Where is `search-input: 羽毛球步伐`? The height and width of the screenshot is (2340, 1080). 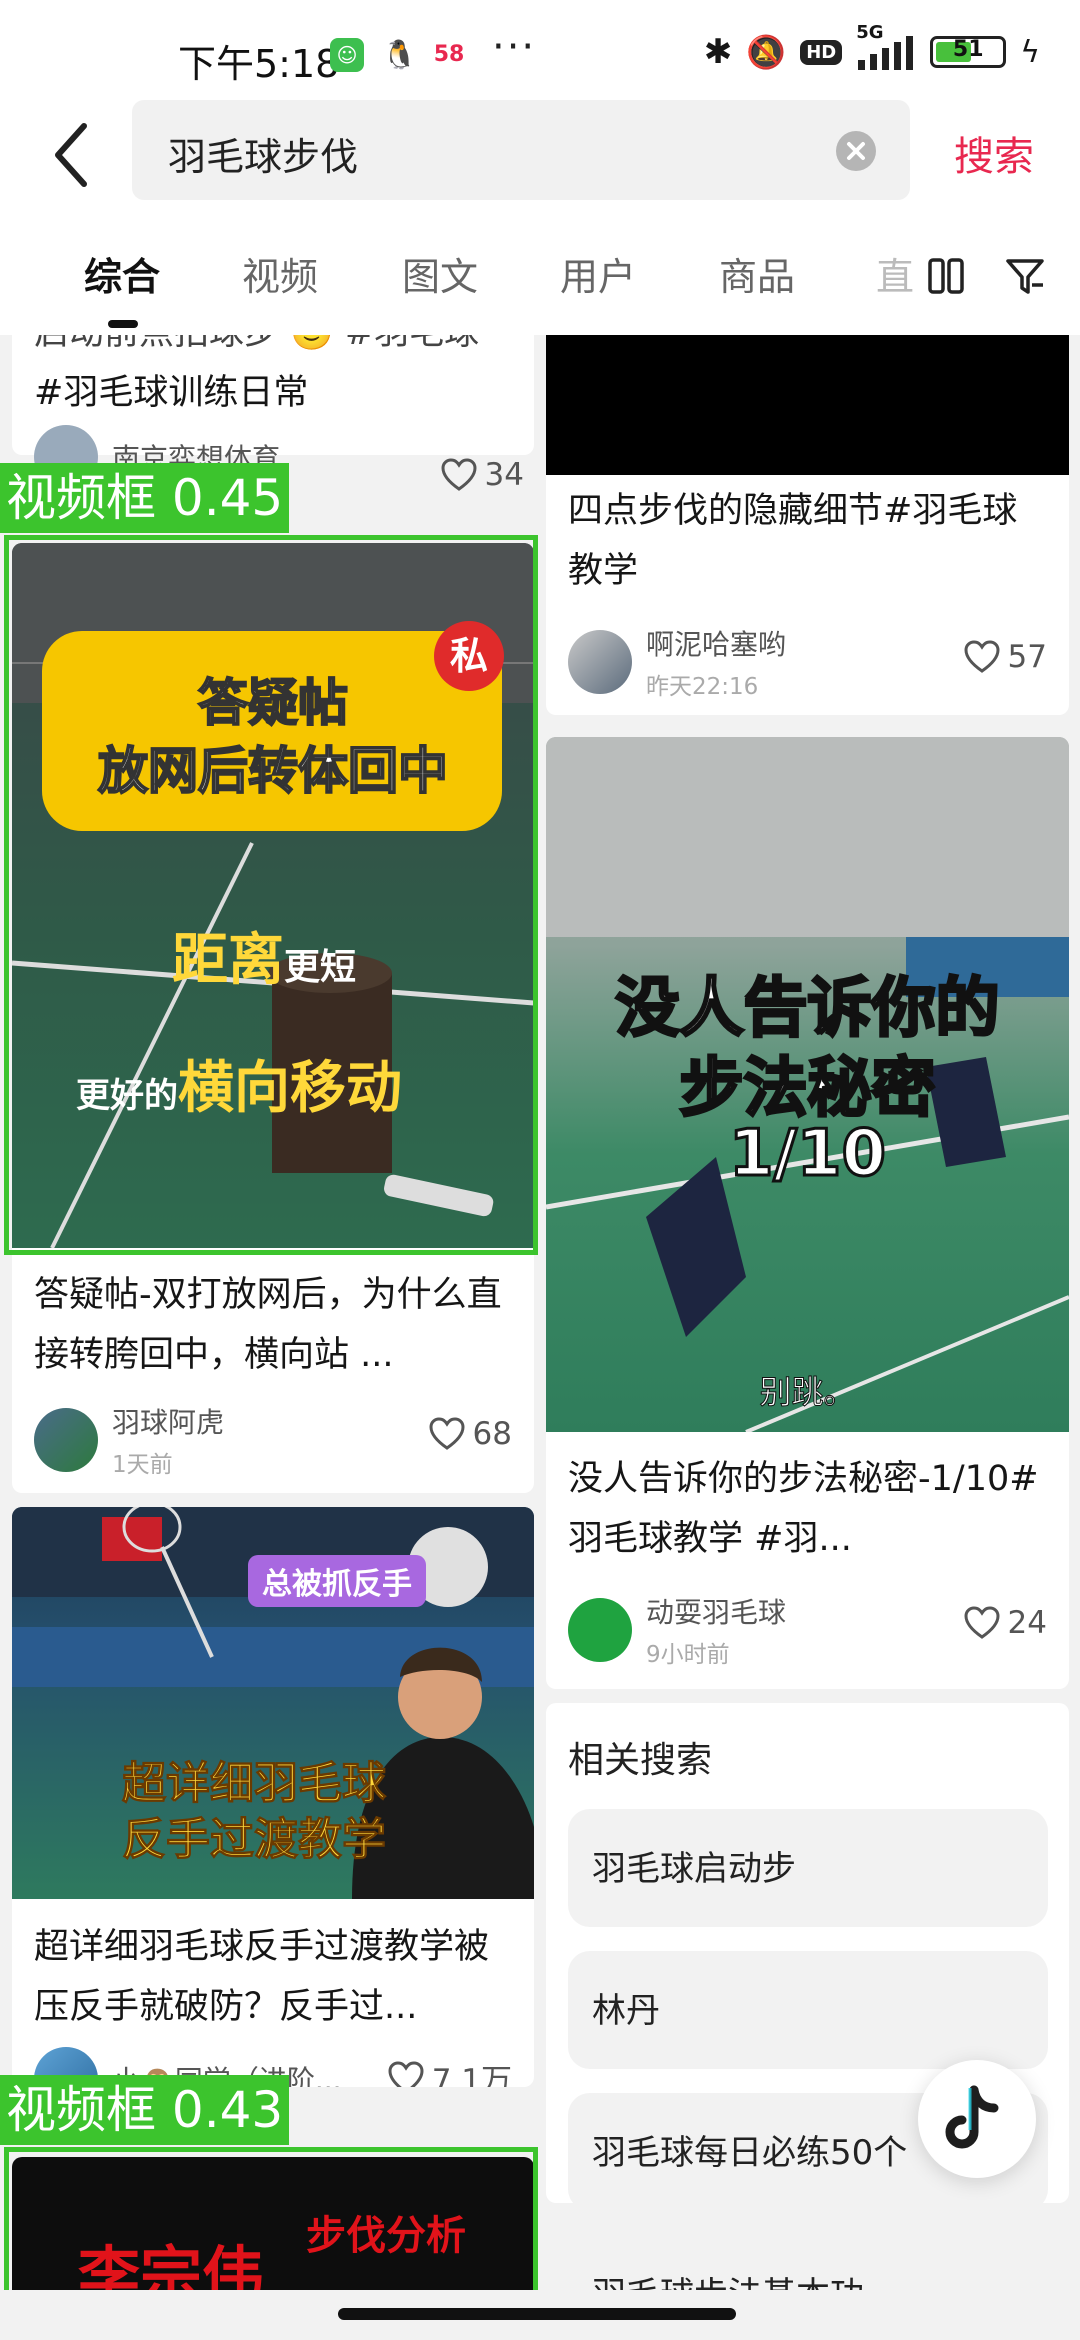 search-input: 羽毛球步伐 is located at coordinates (521, 150).